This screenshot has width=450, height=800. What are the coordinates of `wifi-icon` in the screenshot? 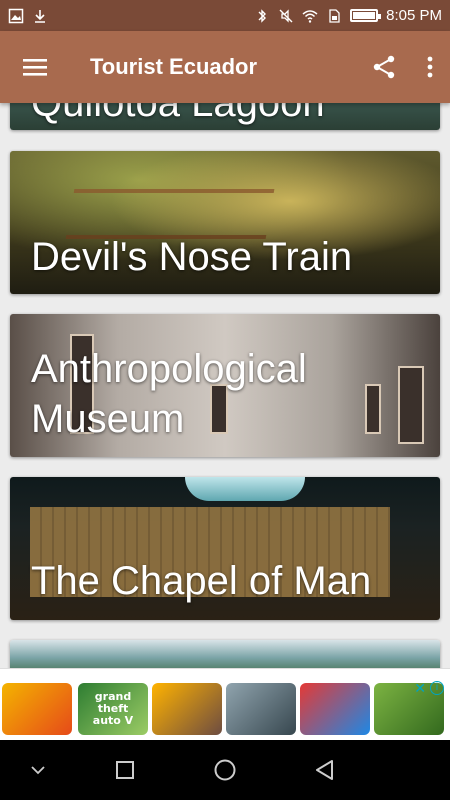 It's located at (310, 16).